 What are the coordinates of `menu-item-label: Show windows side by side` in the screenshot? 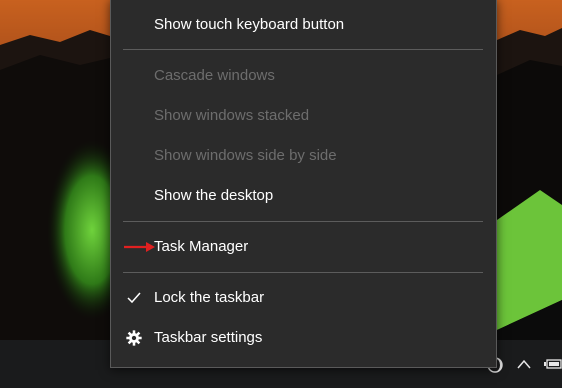 It's located at (245, 155).